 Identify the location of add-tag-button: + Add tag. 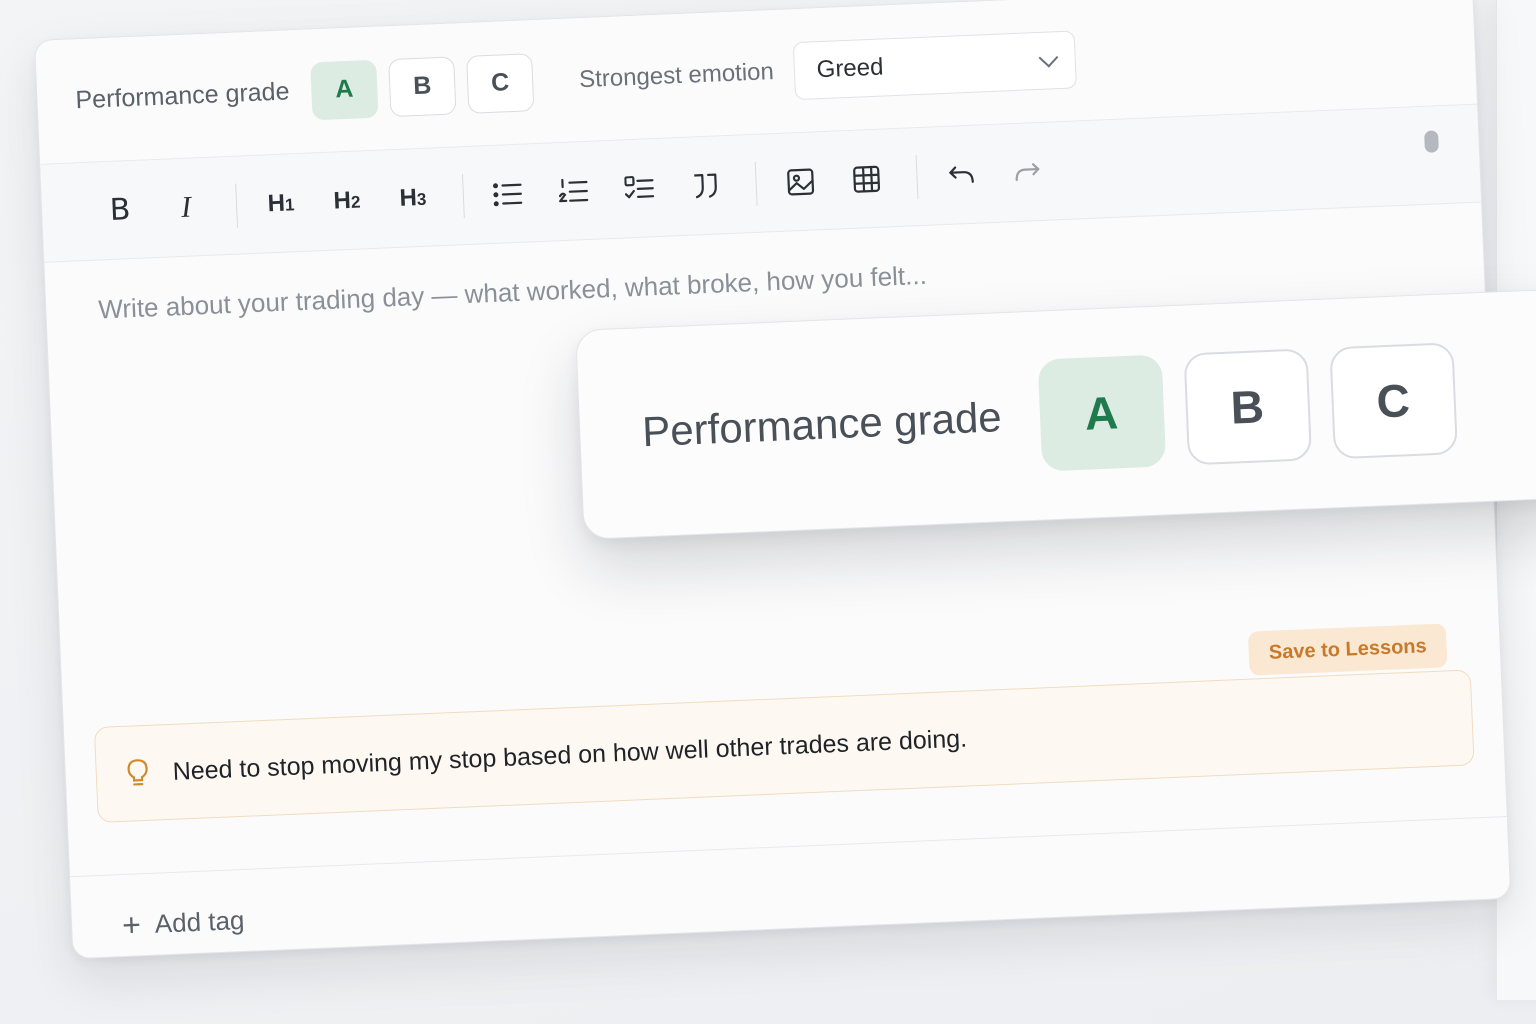
(183, 922).